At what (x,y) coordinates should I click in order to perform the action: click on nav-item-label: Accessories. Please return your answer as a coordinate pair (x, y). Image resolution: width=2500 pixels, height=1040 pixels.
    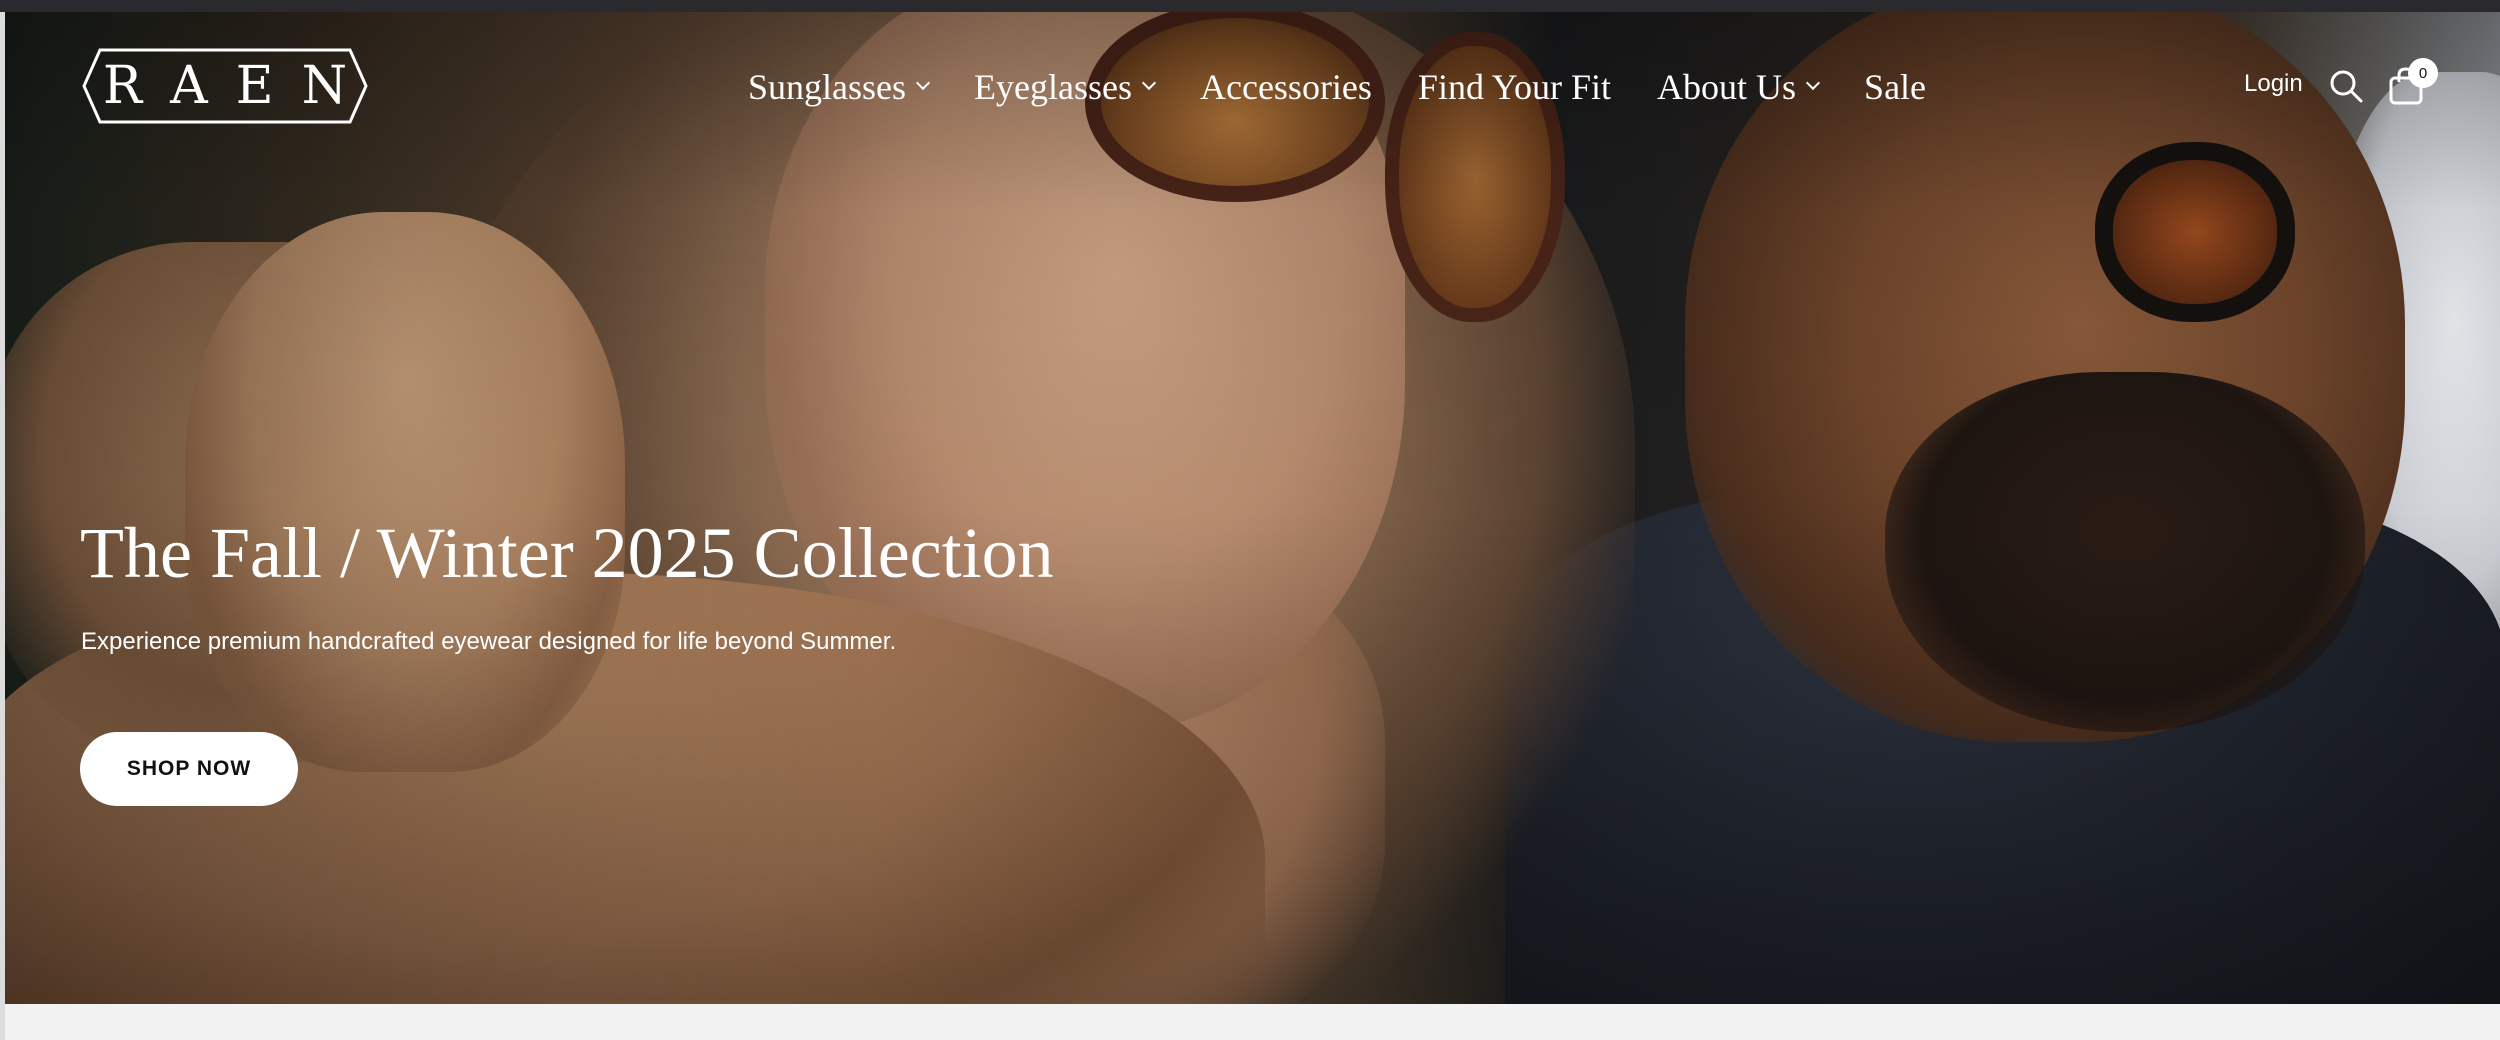
    Looking at the image, I should click on (1285, 87).